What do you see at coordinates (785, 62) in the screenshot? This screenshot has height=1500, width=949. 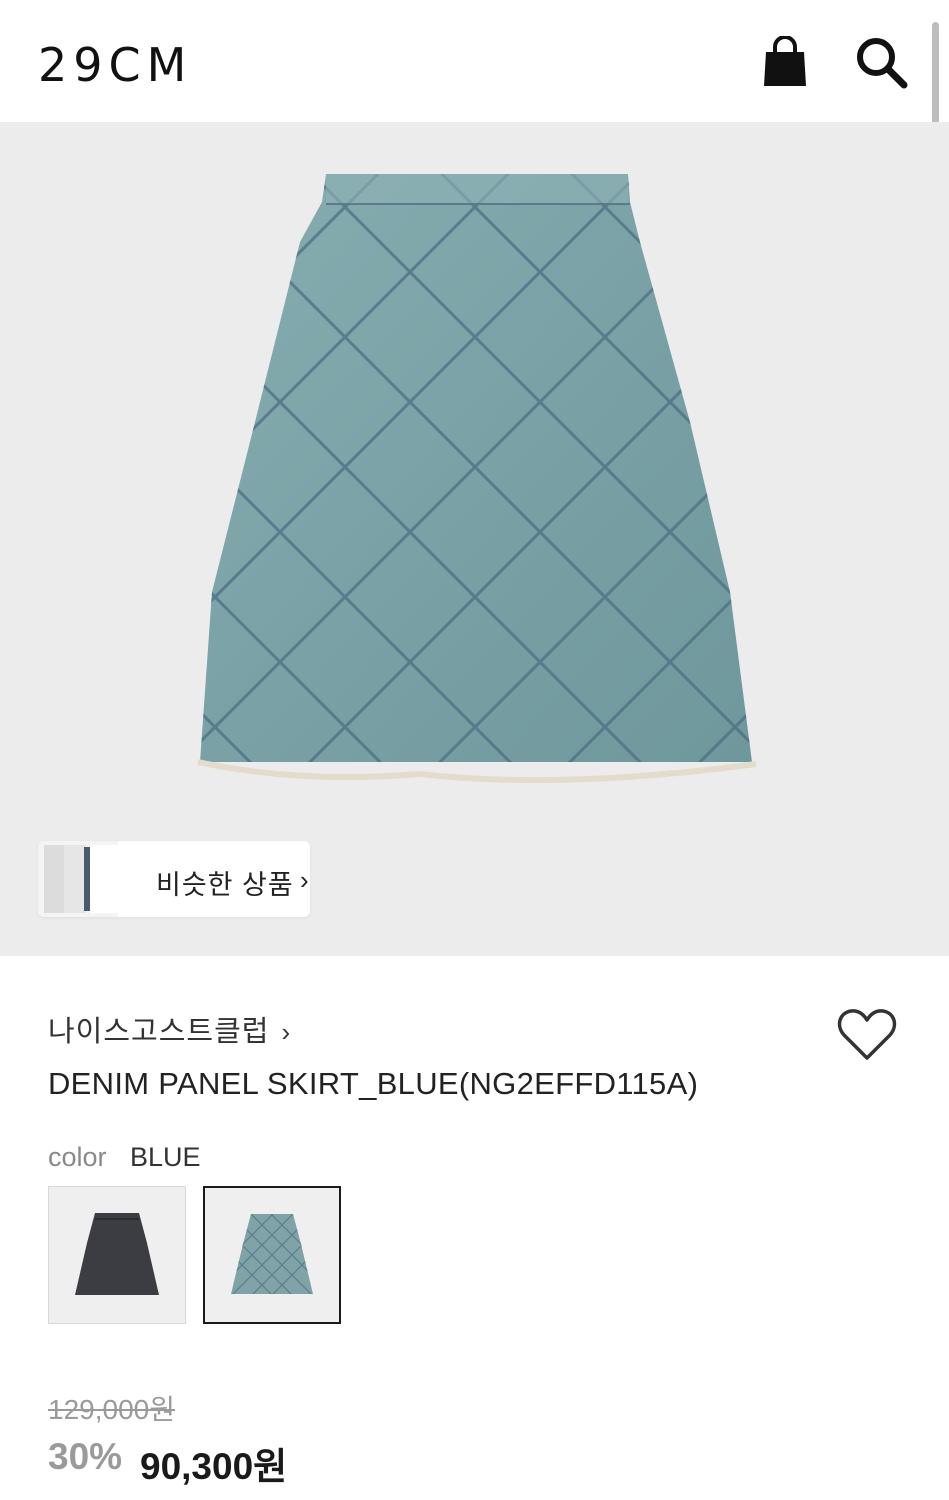 I see `shopping-bag-icon` at bounding box center [785, 62].